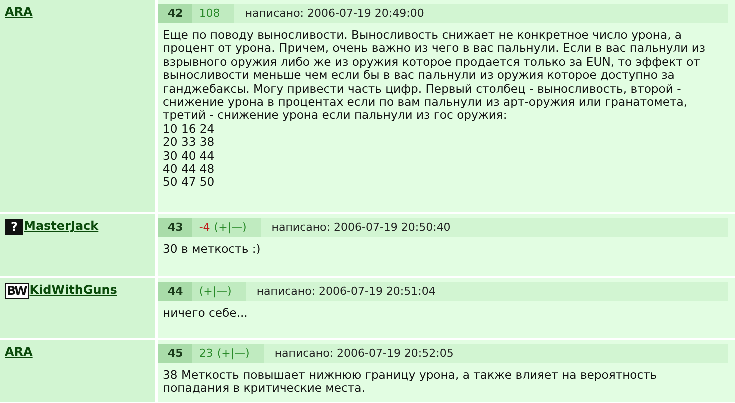  I want to click on user-badge-icon: BW, so click(17, 291).